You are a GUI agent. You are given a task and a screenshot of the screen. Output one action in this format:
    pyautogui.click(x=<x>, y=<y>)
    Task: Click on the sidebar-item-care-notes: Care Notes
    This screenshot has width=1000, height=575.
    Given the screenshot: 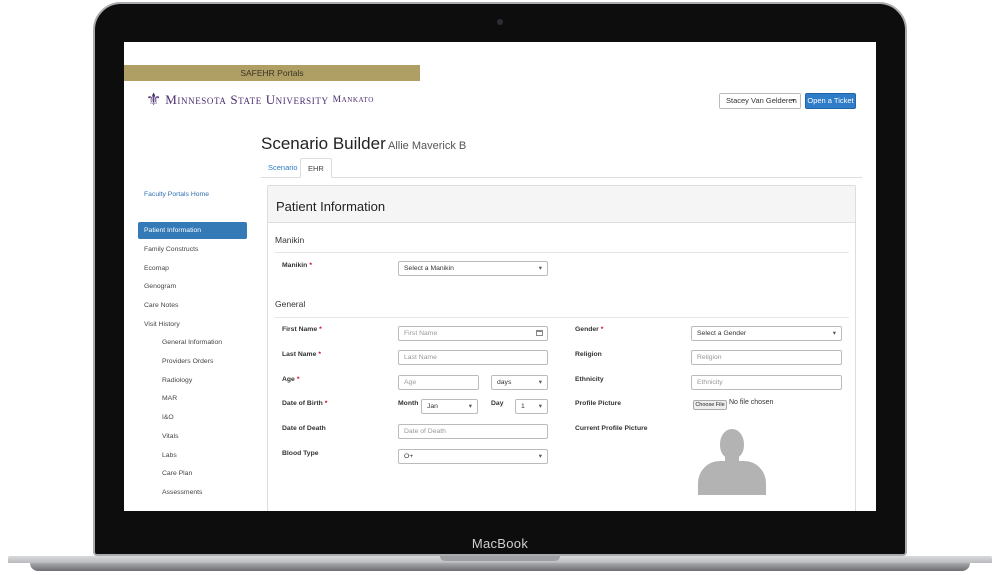 What is the action you would take?
    pyautogui.click(x=161, y=305)
    